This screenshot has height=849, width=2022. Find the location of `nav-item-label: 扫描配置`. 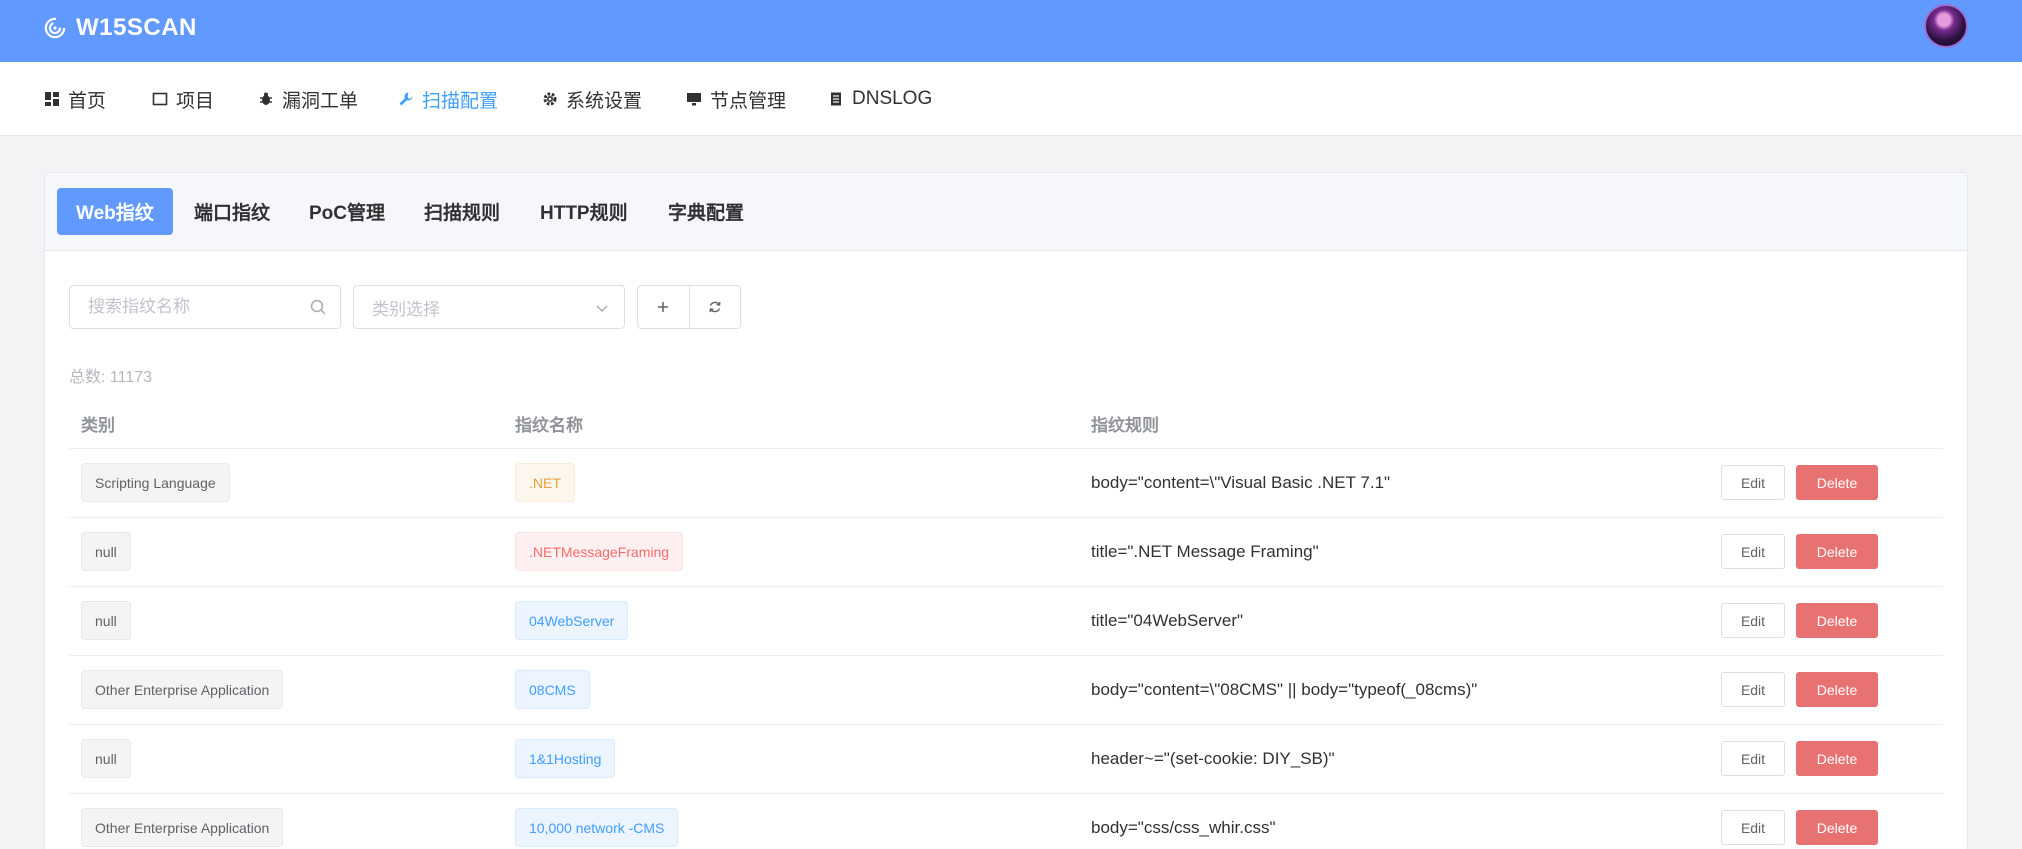

nav-item-label: 扫描配置 is located at coordinates (460, 101).